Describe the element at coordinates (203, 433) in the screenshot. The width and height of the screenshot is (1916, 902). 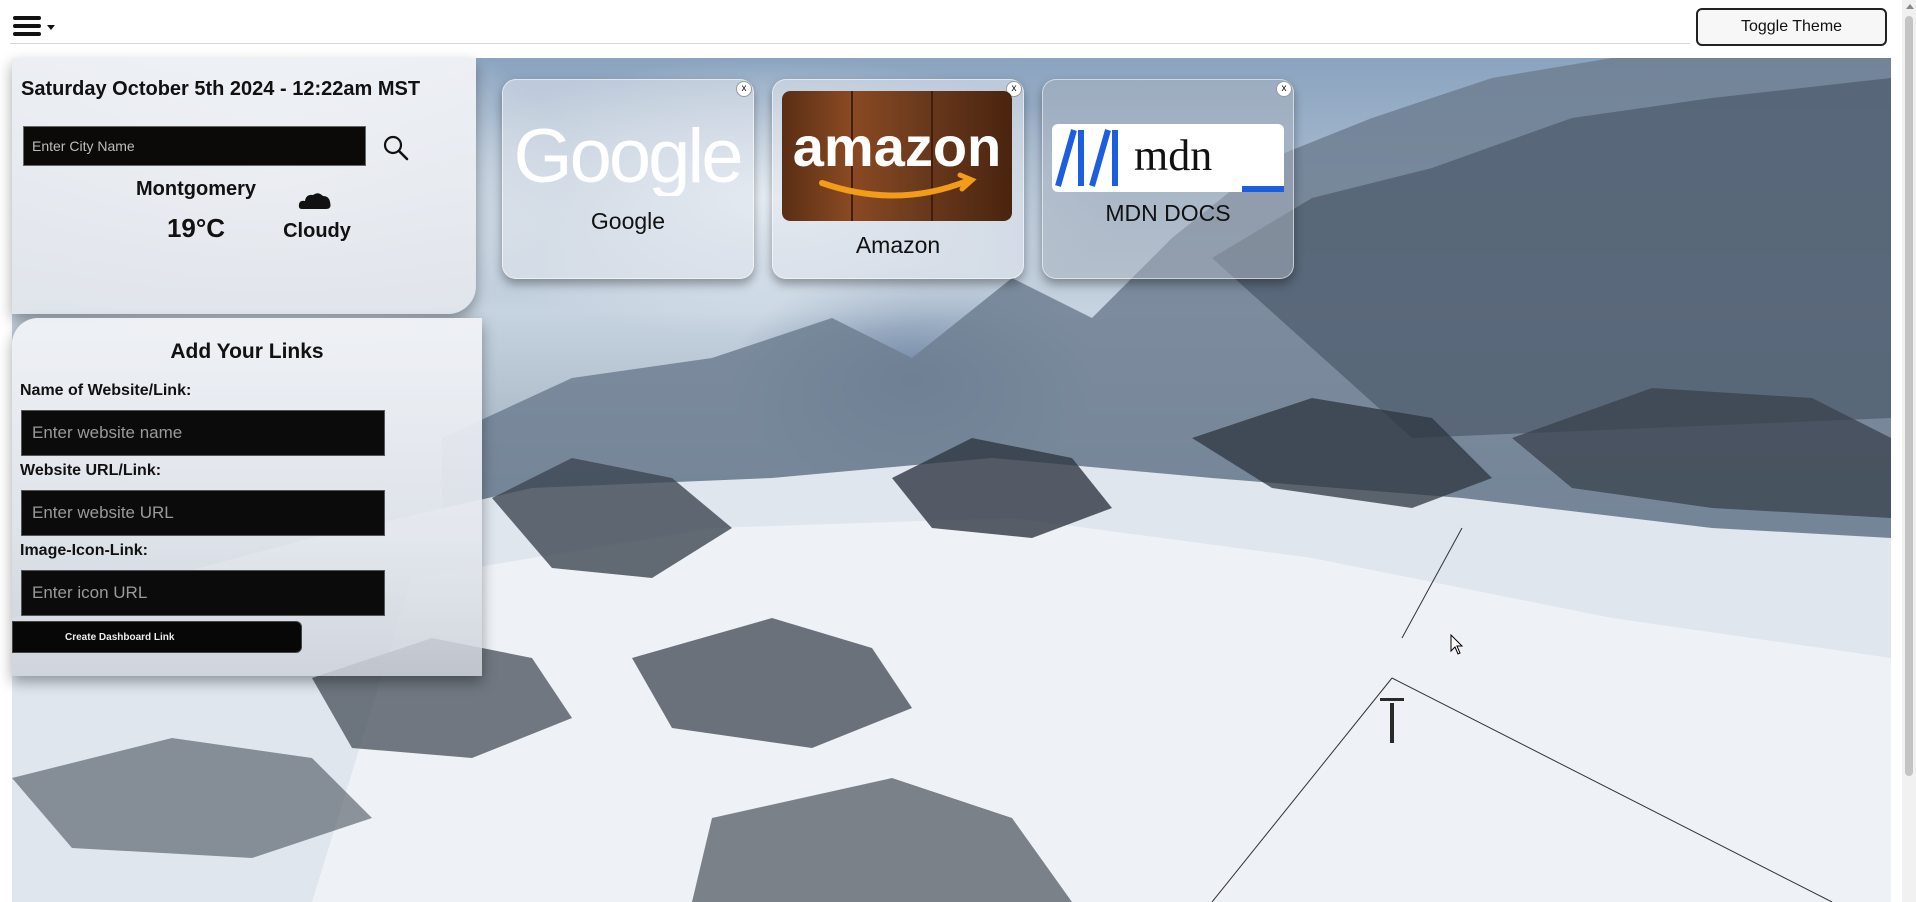
I see `website-name-input` at that location.